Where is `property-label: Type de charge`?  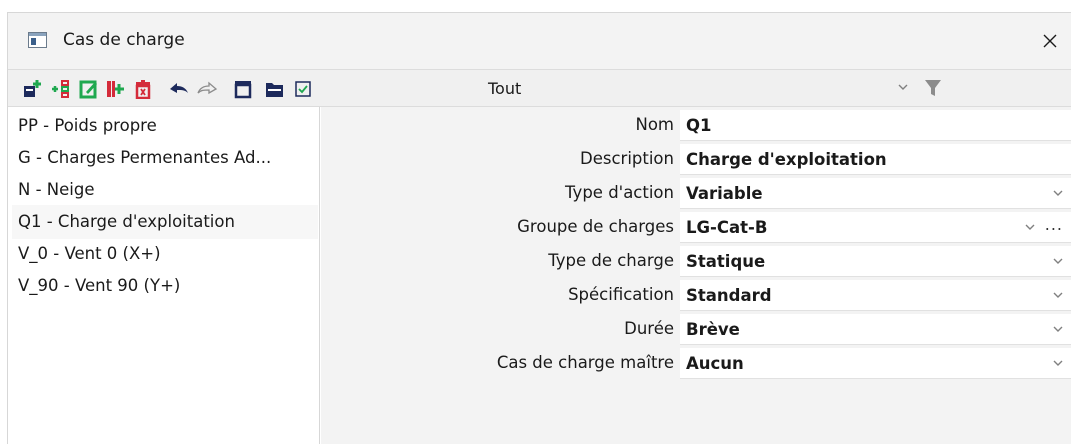 property-label: Type de charge is located at coordinates (611, 260).